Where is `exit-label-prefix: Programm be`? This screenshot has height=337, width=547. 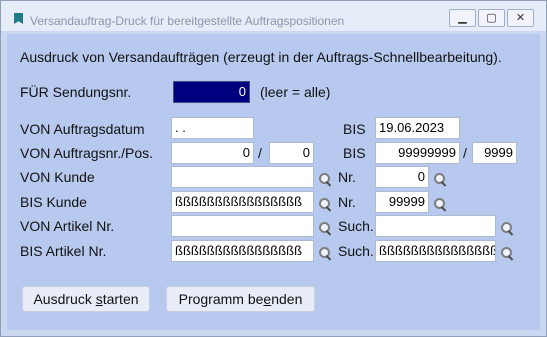
exit-label-prefix: Programm be is located at coordinates (221, 299).